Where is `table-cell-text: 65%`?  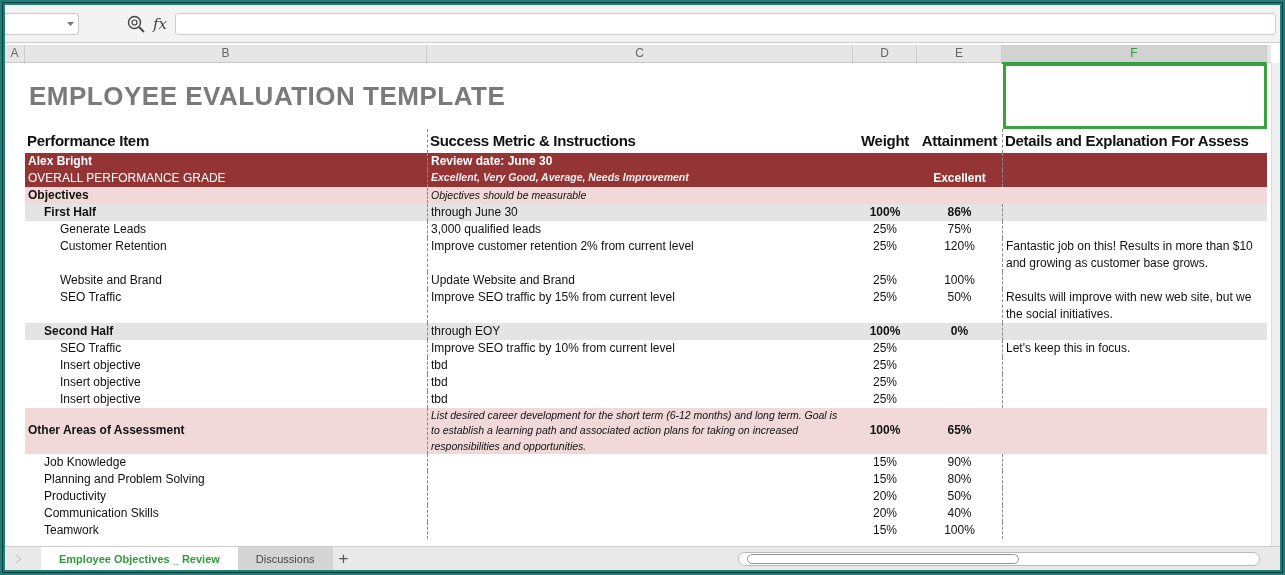 table-cell-text: 65% is located at coordinates (959, 431).